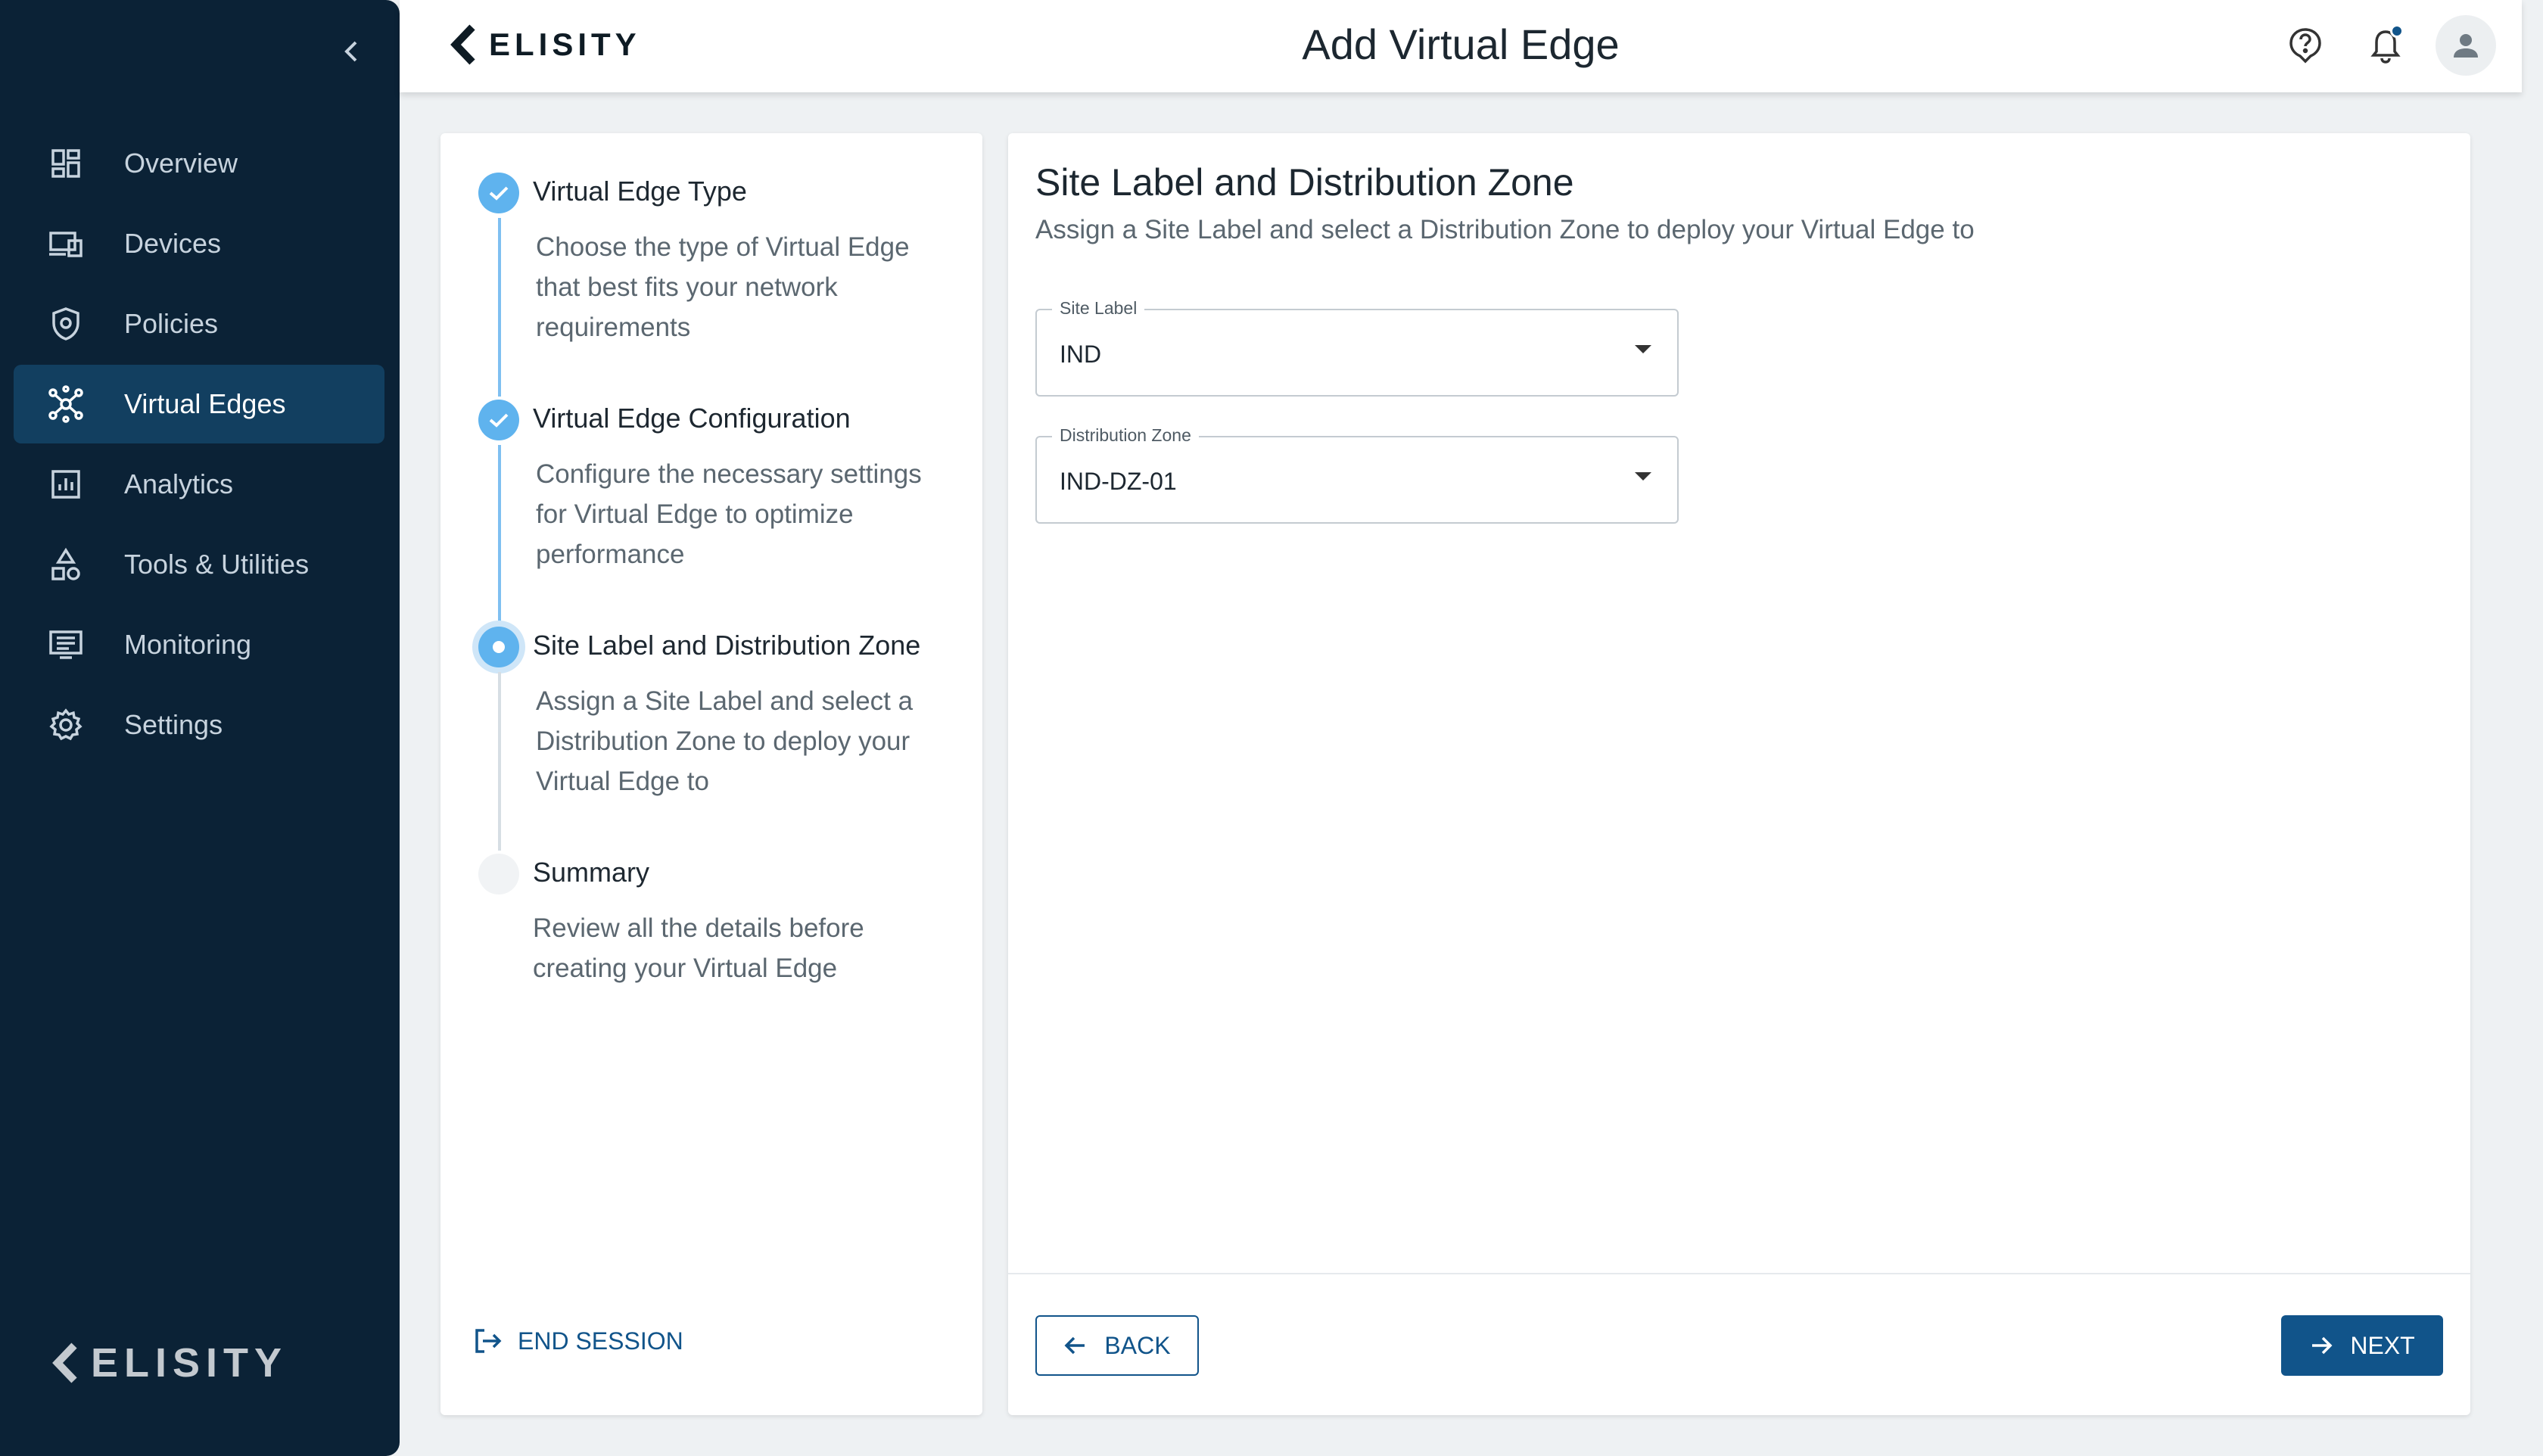  I want to click on sidebar-item-monitoring: Monitoring, so click(199, 644).